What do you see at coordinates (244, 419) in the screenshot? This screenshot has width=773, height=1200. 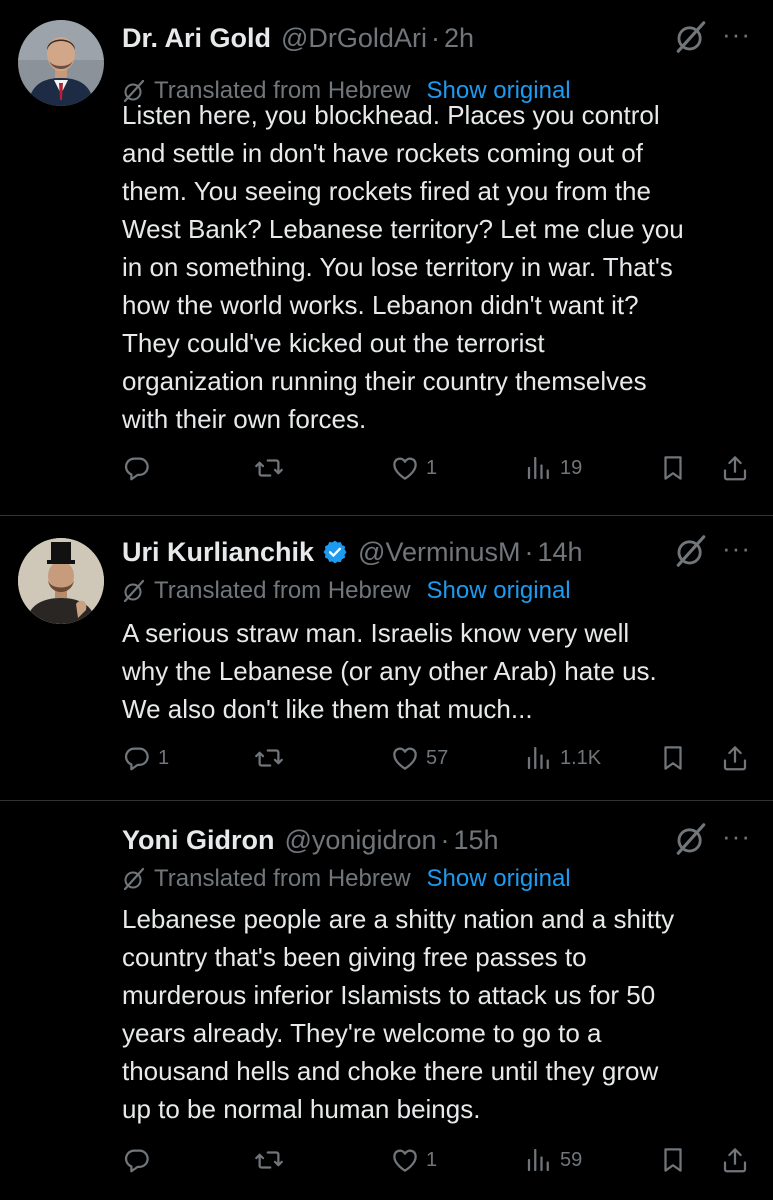 I see `tweet-text-line: with their own forces.` at bounding box center [244, 419].